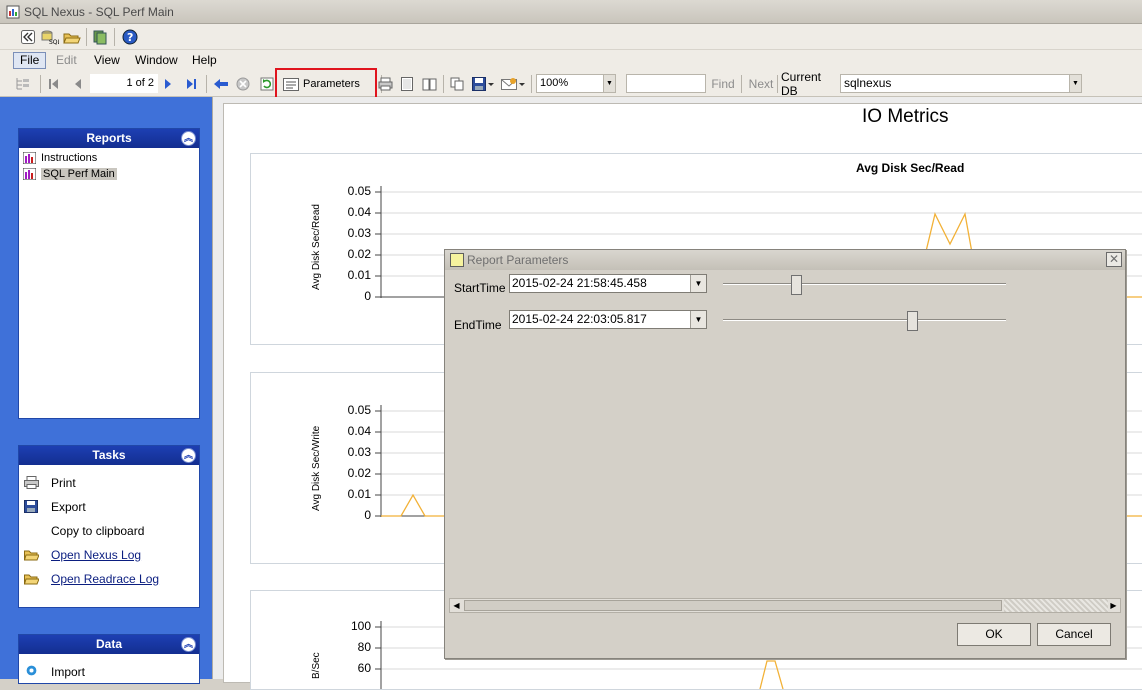  Describe the element at coordinates (66, 60) in the screenshot. I see `menu-edit: Edit` at that location.